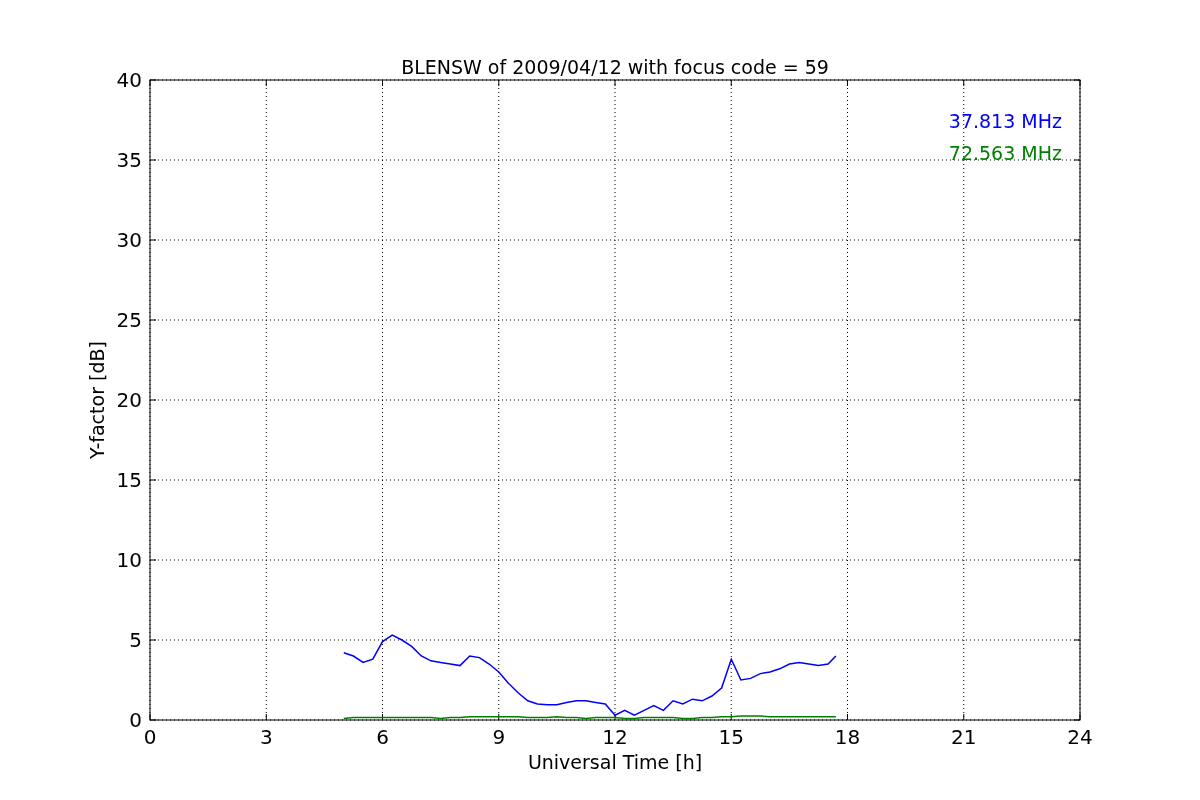 This screenshot has height=800, width=1200. I want to click on y-tick-label: 15, so click(129, 480).